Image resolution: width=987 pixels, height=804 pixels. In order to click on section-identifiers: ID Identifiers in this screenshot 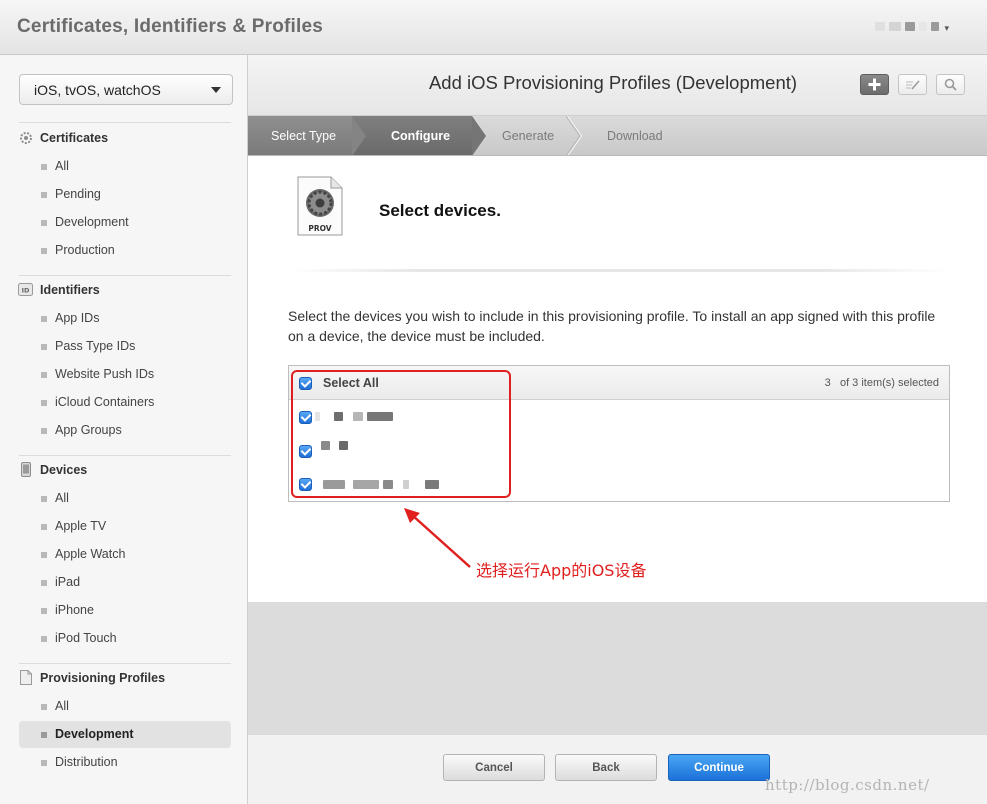, I will do `click(59, 289)`.